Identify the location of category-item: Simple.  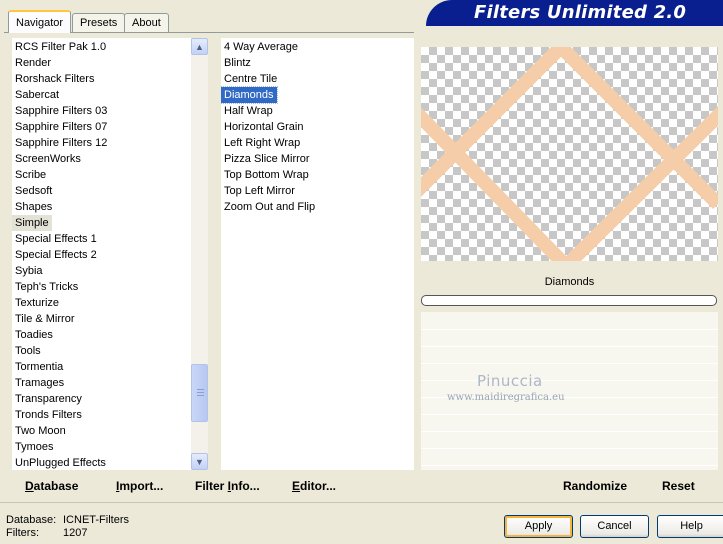
(32, 223).